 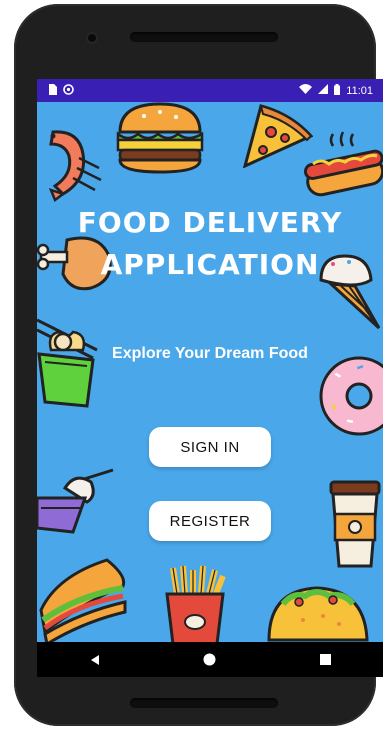 I want to click on coffee-cup-icon, so click(x=355, y=524).